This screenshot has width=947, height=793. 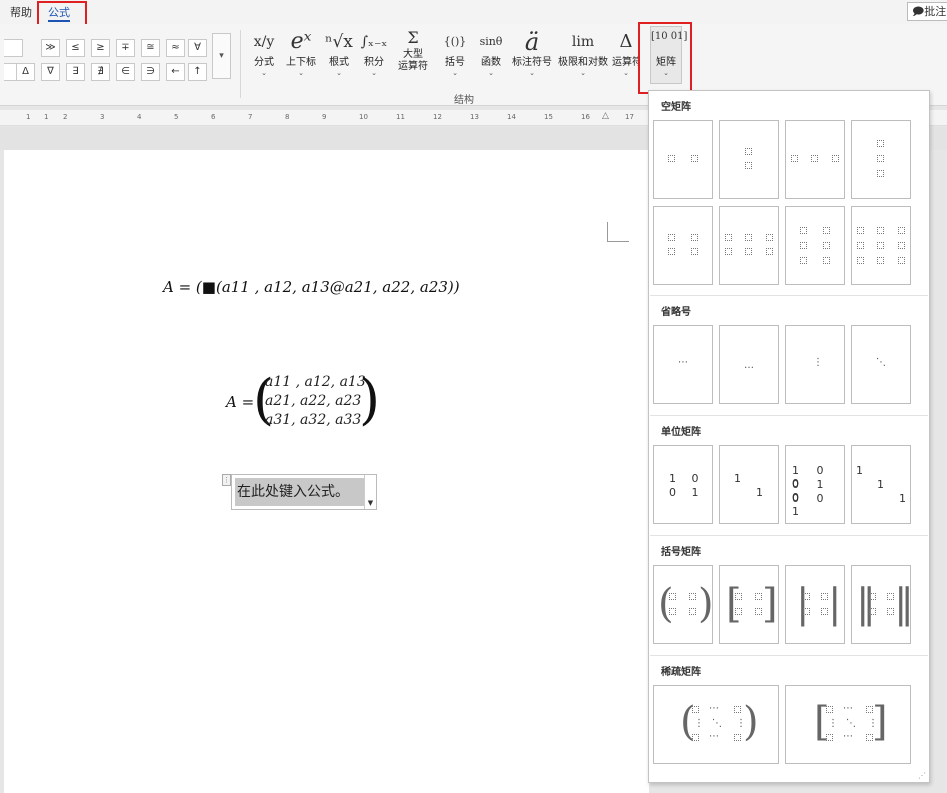 I want to click on matrix-2x2, so click(x=683, y=245).